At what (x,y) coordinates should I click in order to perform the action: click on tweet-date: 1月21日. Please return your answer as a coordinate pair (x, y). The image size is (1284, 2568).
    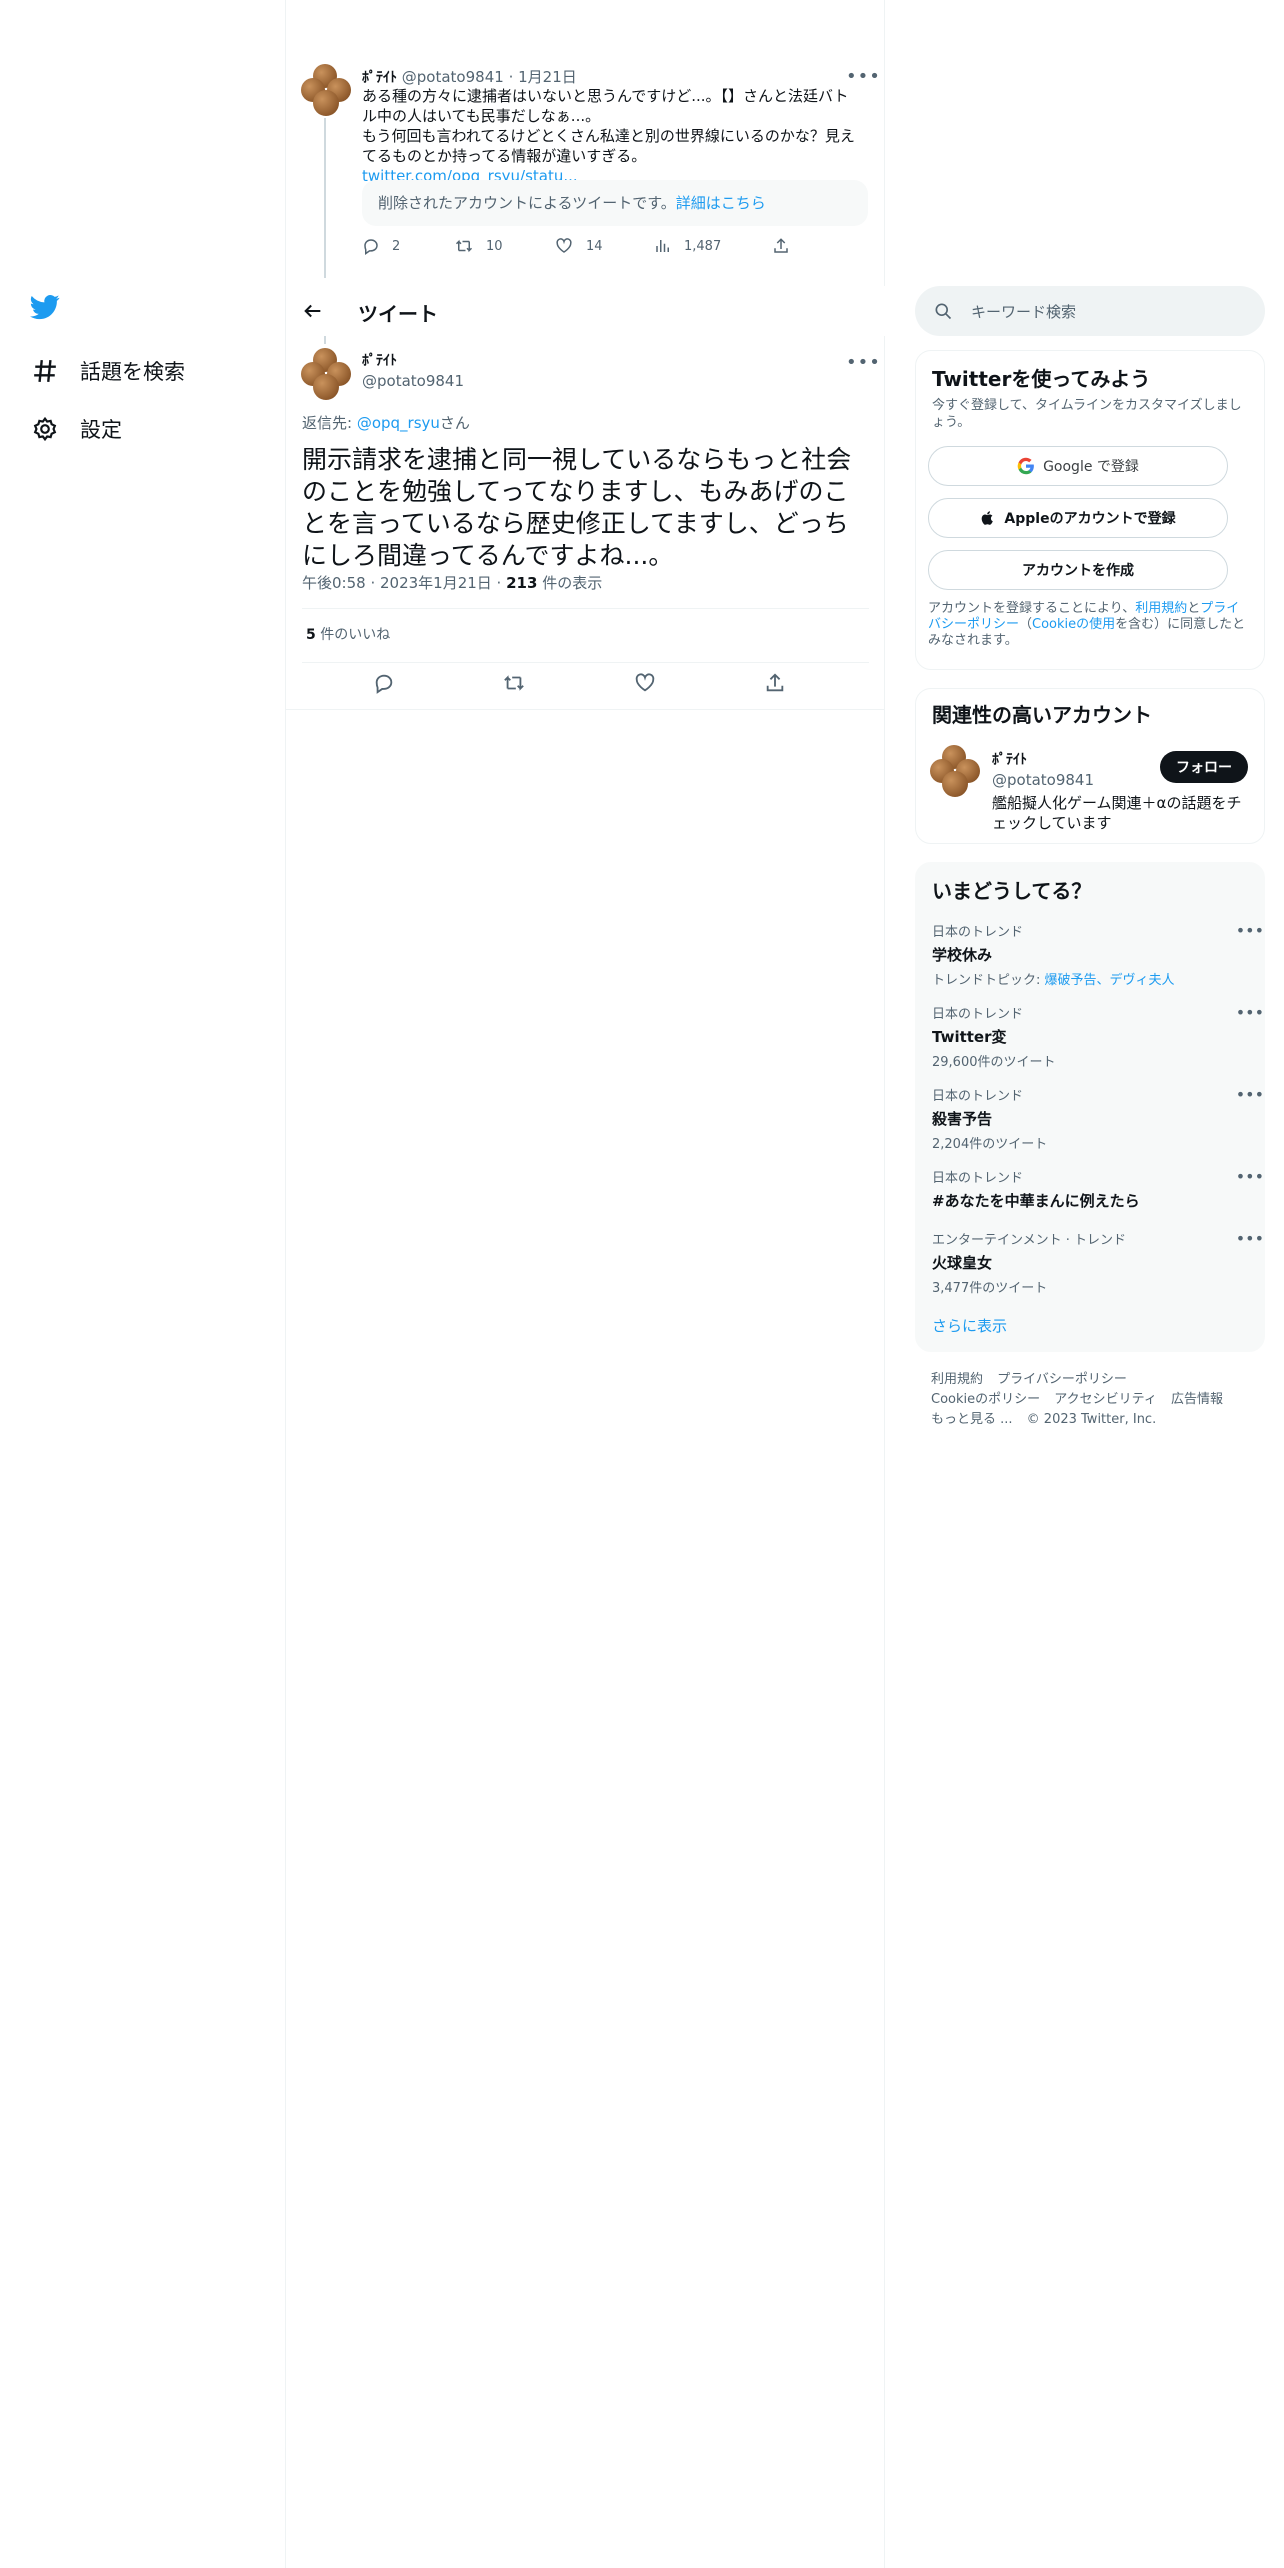
    Looking at the image, I should click on (547, 77).